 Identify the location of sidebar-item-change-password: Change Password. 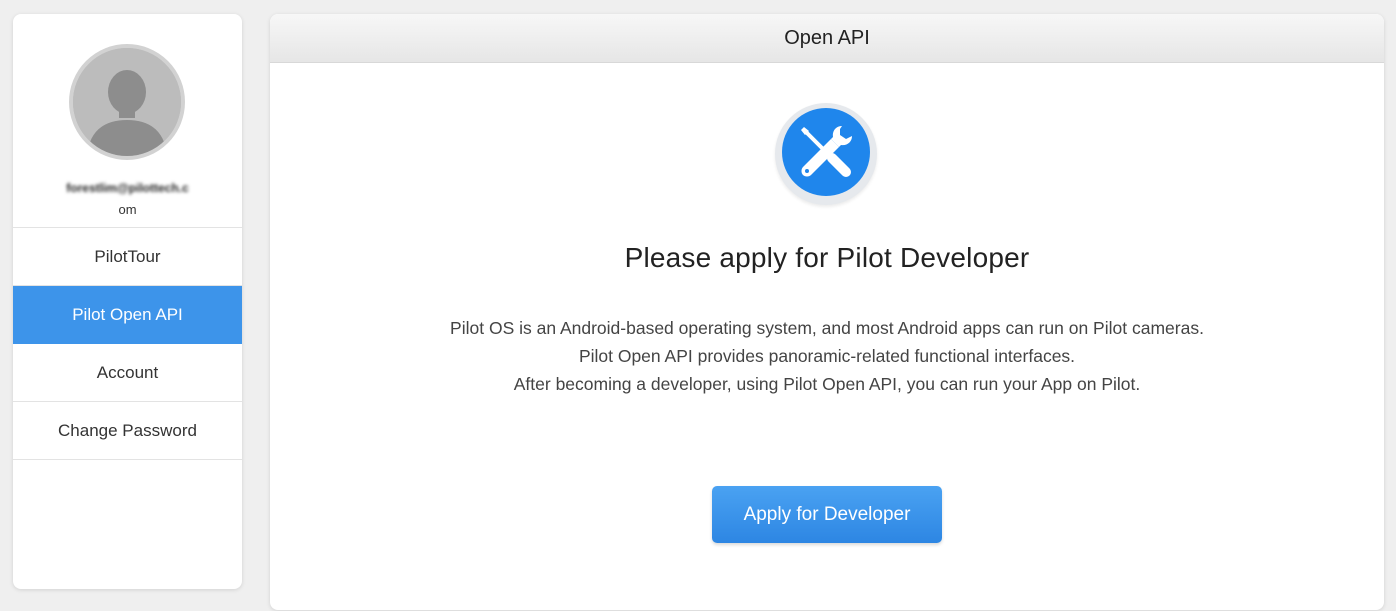
(127, 431).